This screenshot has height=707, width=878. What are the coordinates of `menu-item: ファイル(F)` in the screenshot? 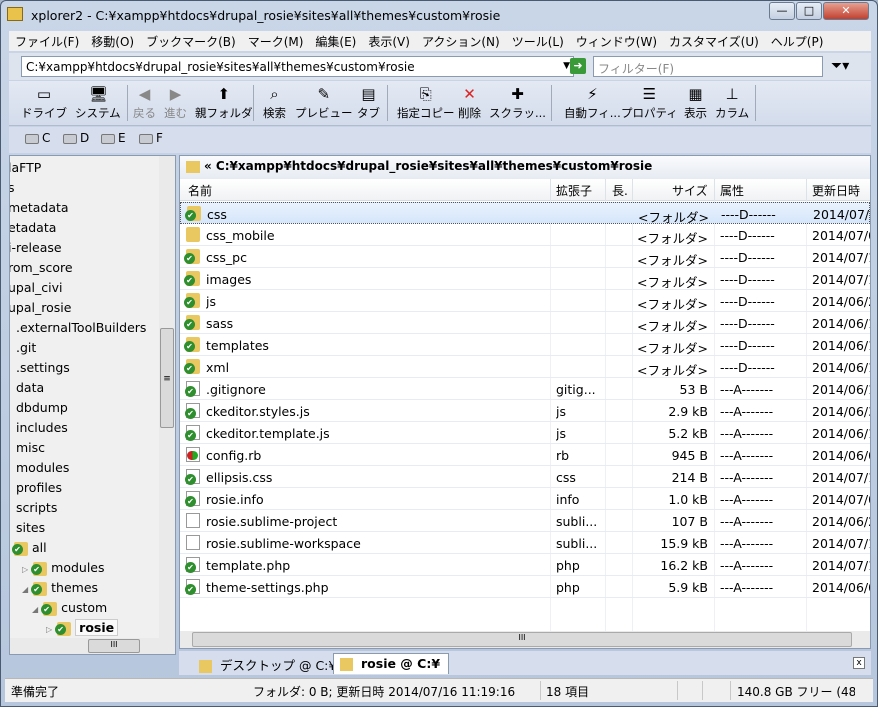 It's located at (47, 41).